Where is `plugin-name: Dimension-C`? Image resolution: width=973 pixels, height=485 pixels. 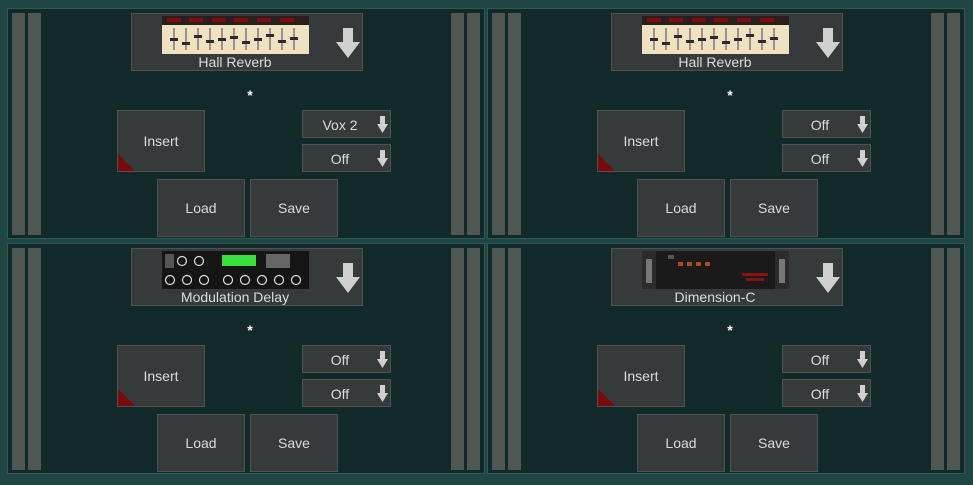
plugin-name: Dimension-C is located at coordinates (715, 297).